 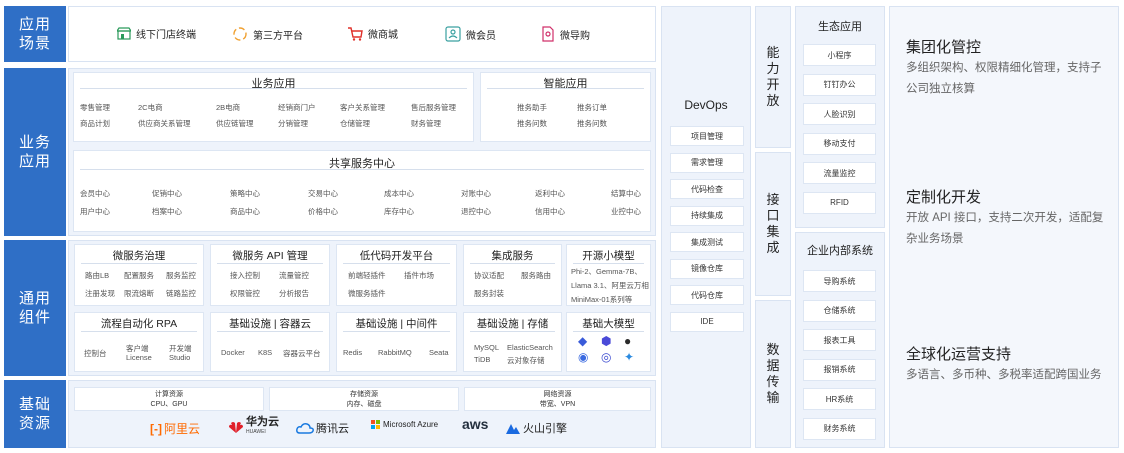 I want to click on integ-item: 服务封装, so click(x=489, y=293).